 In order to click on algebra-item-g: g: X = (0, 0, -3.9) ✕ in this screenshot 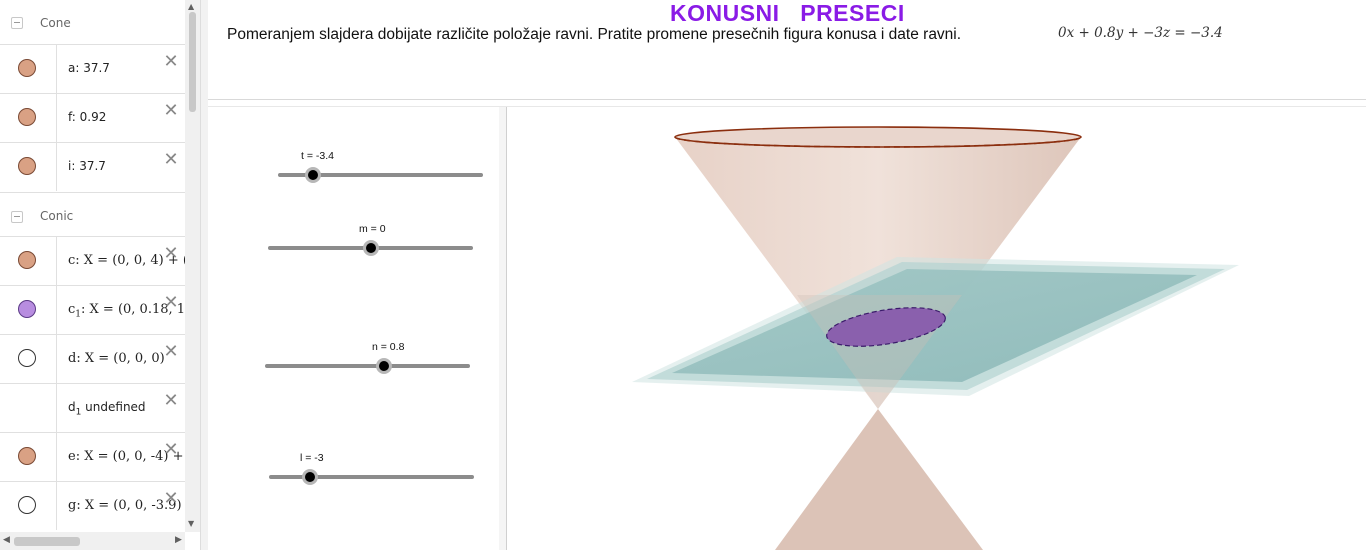, I will do `click(92, 505)`.